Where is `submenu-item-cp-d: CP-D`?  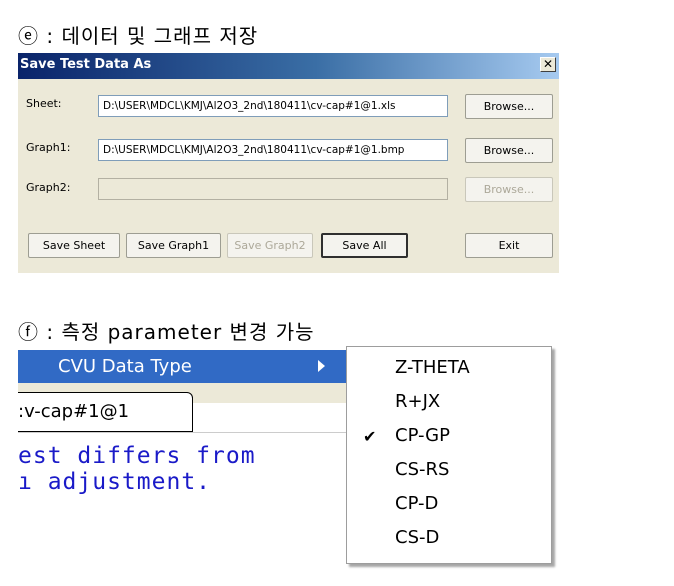 submenu-item-cp-d: CP-D is located at coordinates (449, 506).